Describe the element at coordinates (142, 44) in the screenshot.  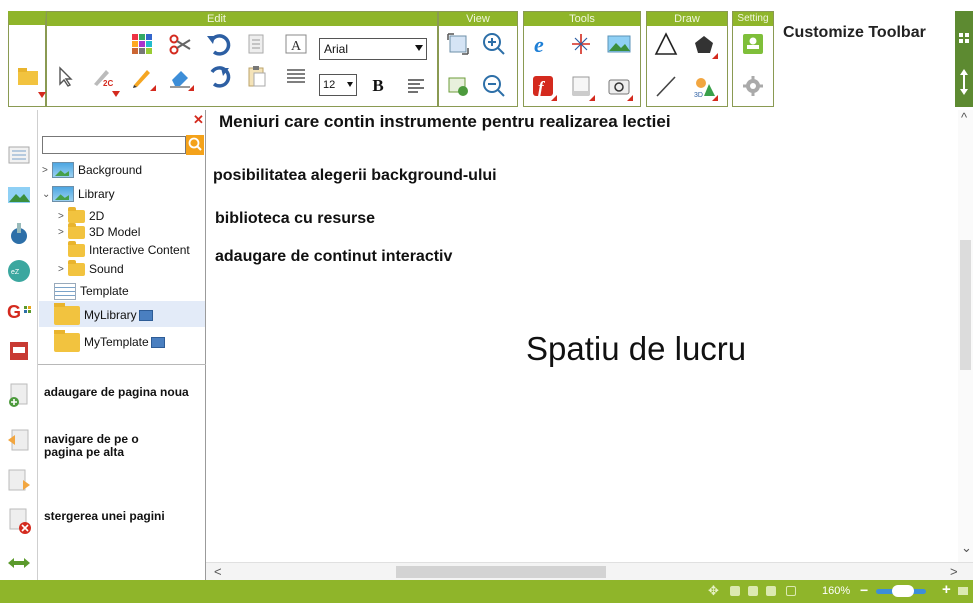
I see `color-grid-icon` at that location.